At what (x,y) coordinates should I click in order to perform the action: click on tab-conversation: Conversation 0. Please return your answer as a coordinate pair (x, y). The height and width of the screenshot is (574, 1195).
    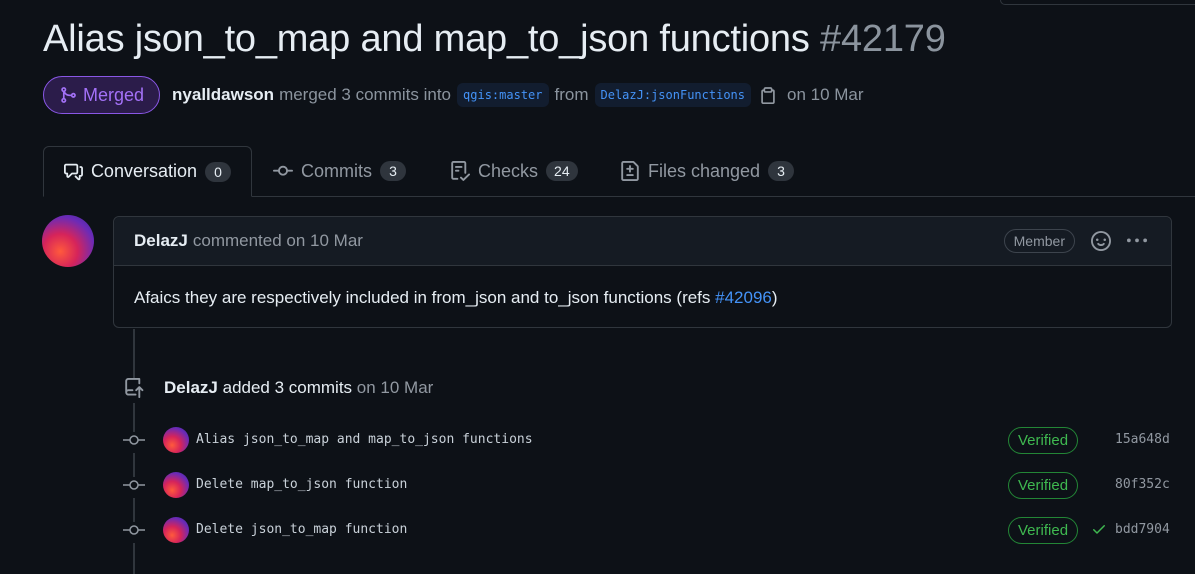
    Looking at the image, I should click on (147, 171).